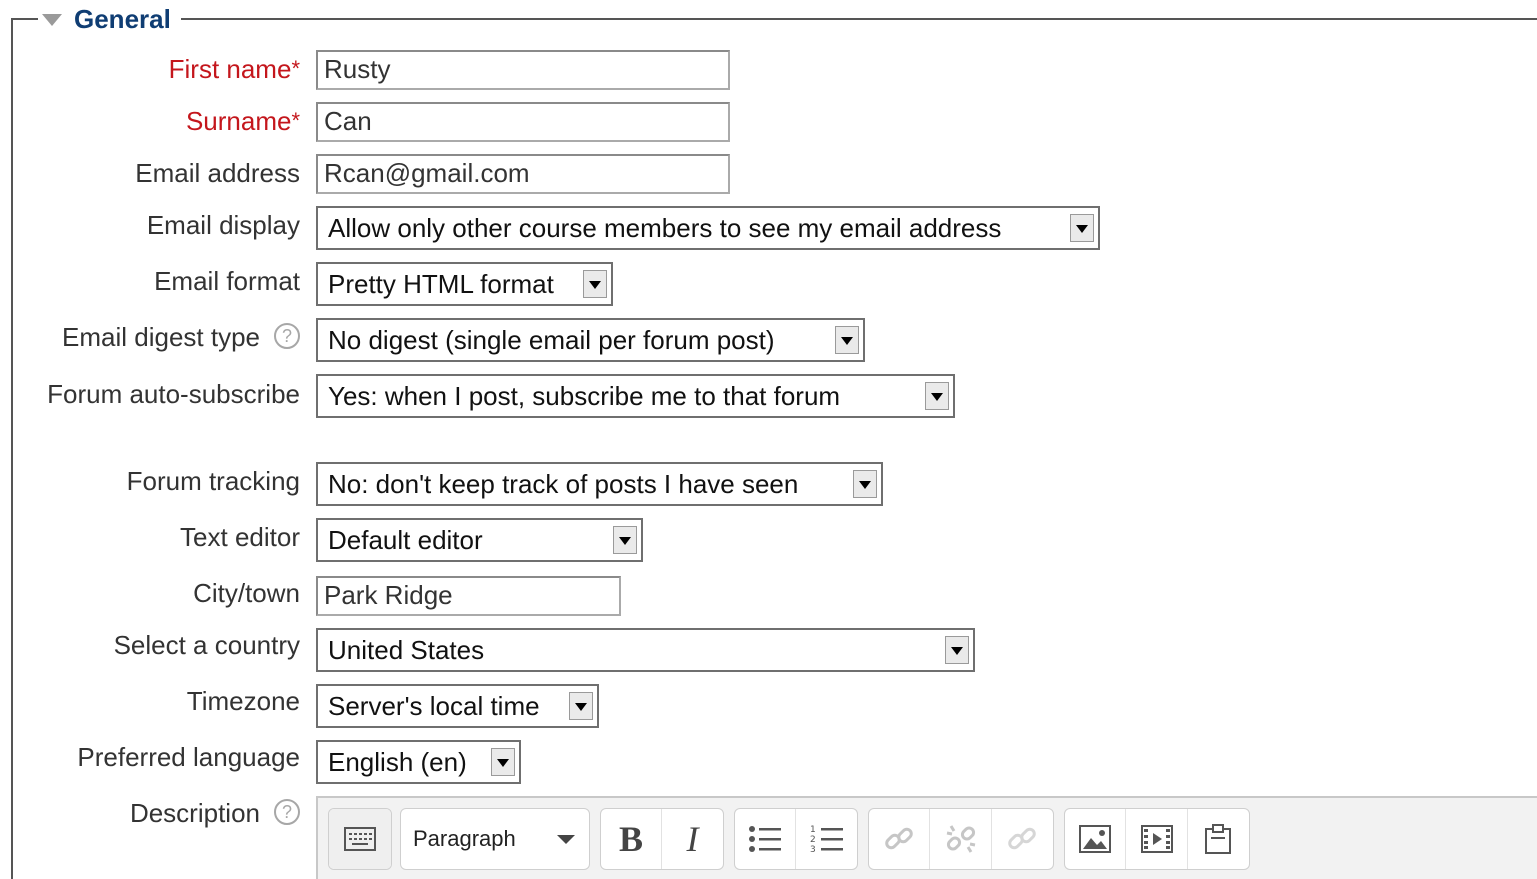  I want to click on email-format-select: Pretty HTML format, so click(464, 284).